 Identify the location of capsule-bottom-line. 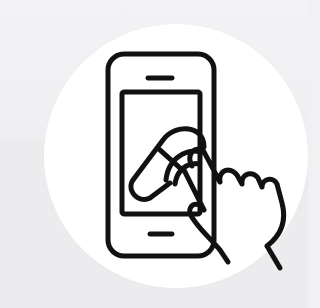
(160, 190).